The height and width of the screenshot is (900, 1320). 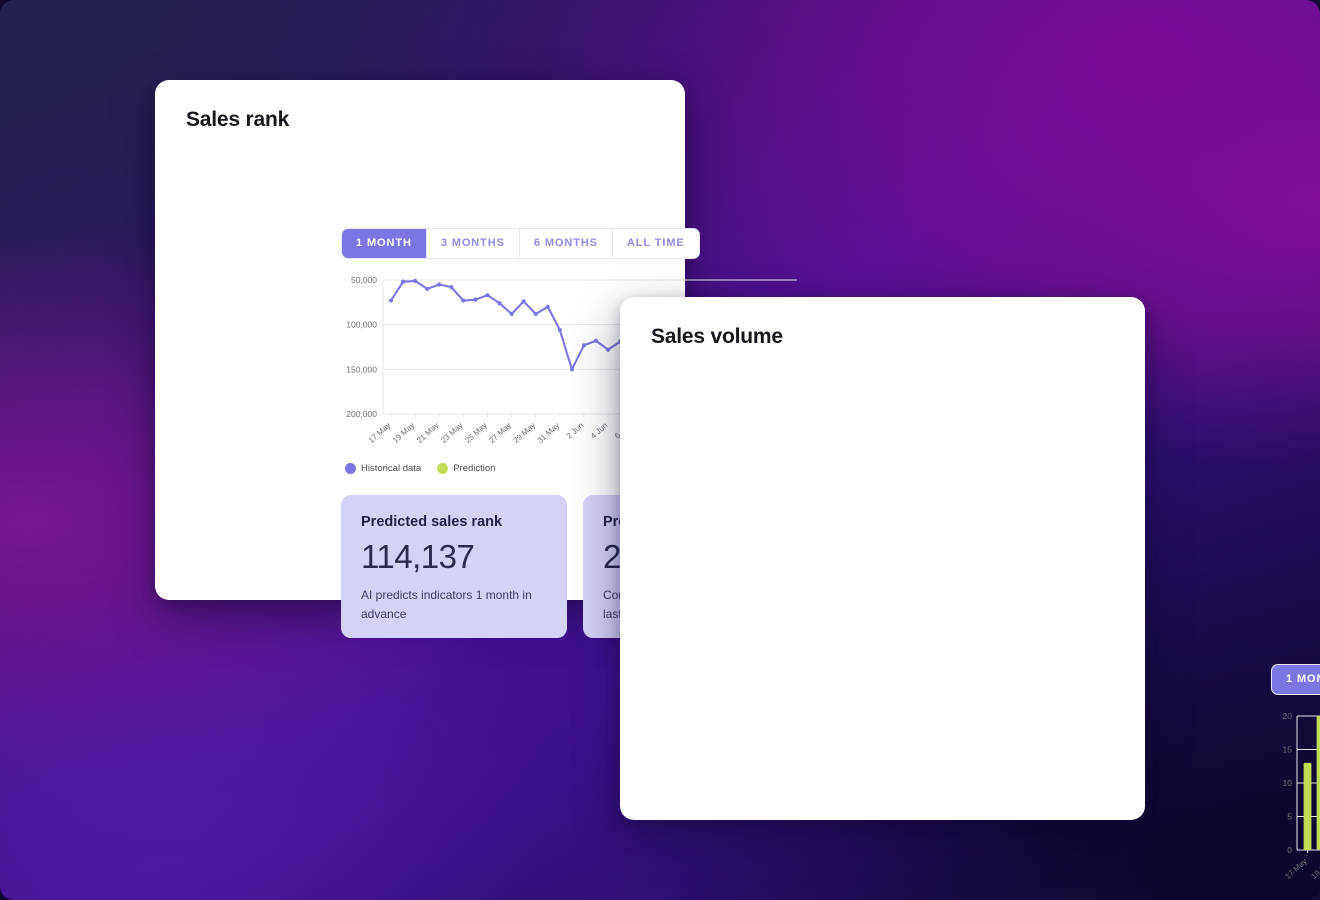 What do you see at coordinates (443, 468) in the screenshot?
I see `legend-prediction-dot` at bounding box center [443, 468].